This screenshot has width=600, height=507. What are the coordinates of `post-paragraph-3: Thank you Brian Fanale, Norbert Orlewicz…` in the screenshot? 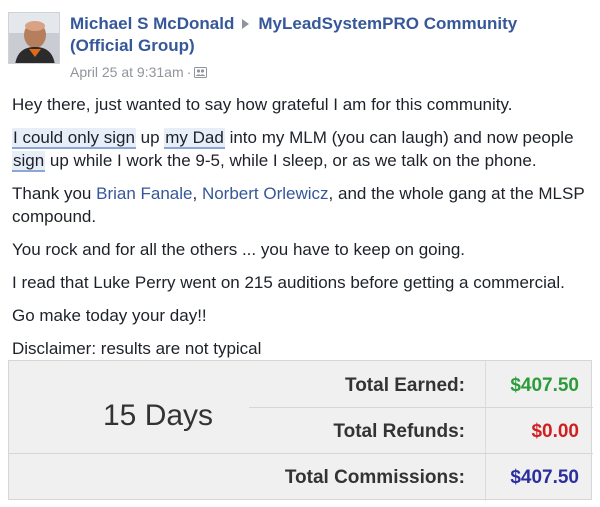 It's located at (302, 205).